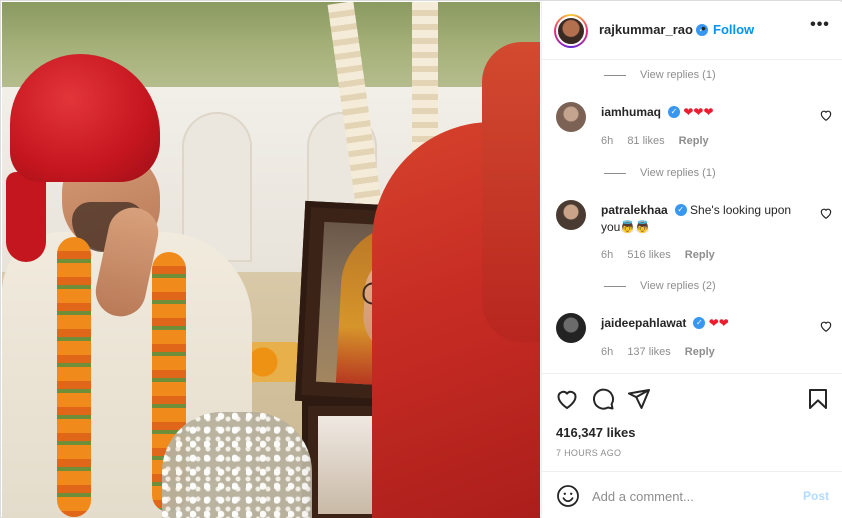 Image resolution: width=842 pixels, height=518 pixels. I want to click on comment-composer: Post, so click(692, 494).